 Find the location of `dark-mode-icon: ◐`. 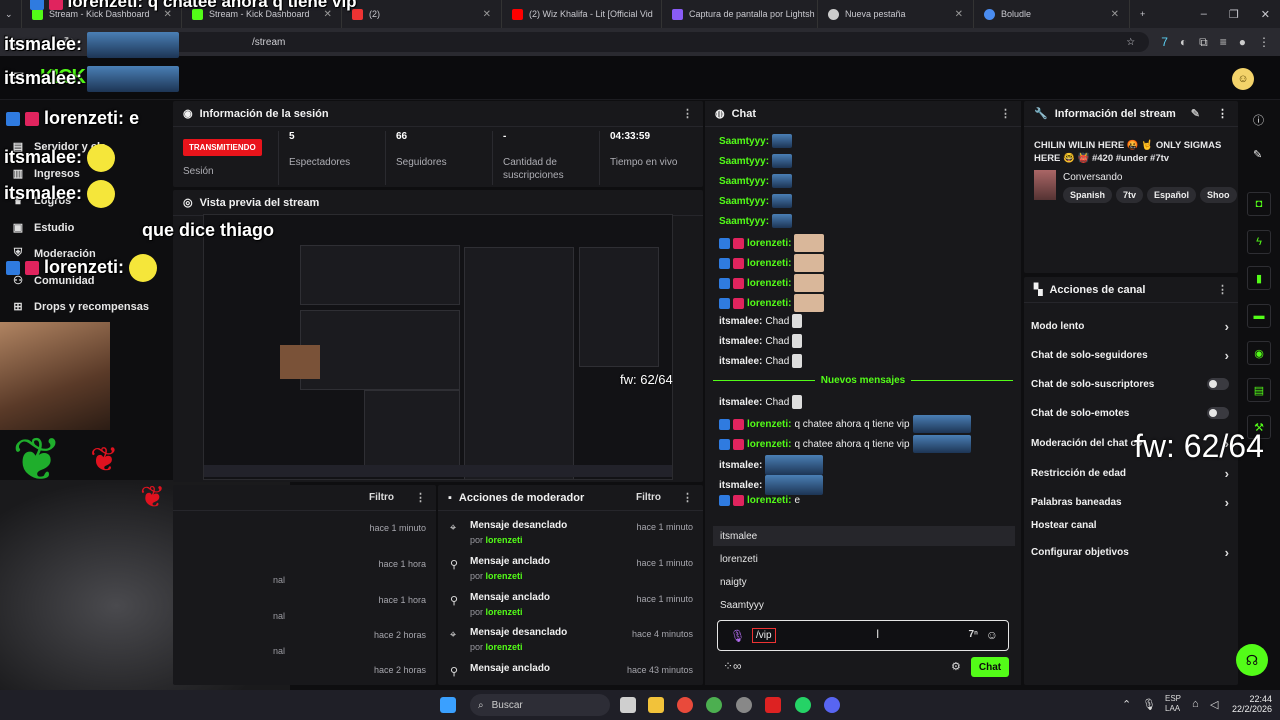

dark-mode-icon: ◐ is located at coordinates (1183, 42).